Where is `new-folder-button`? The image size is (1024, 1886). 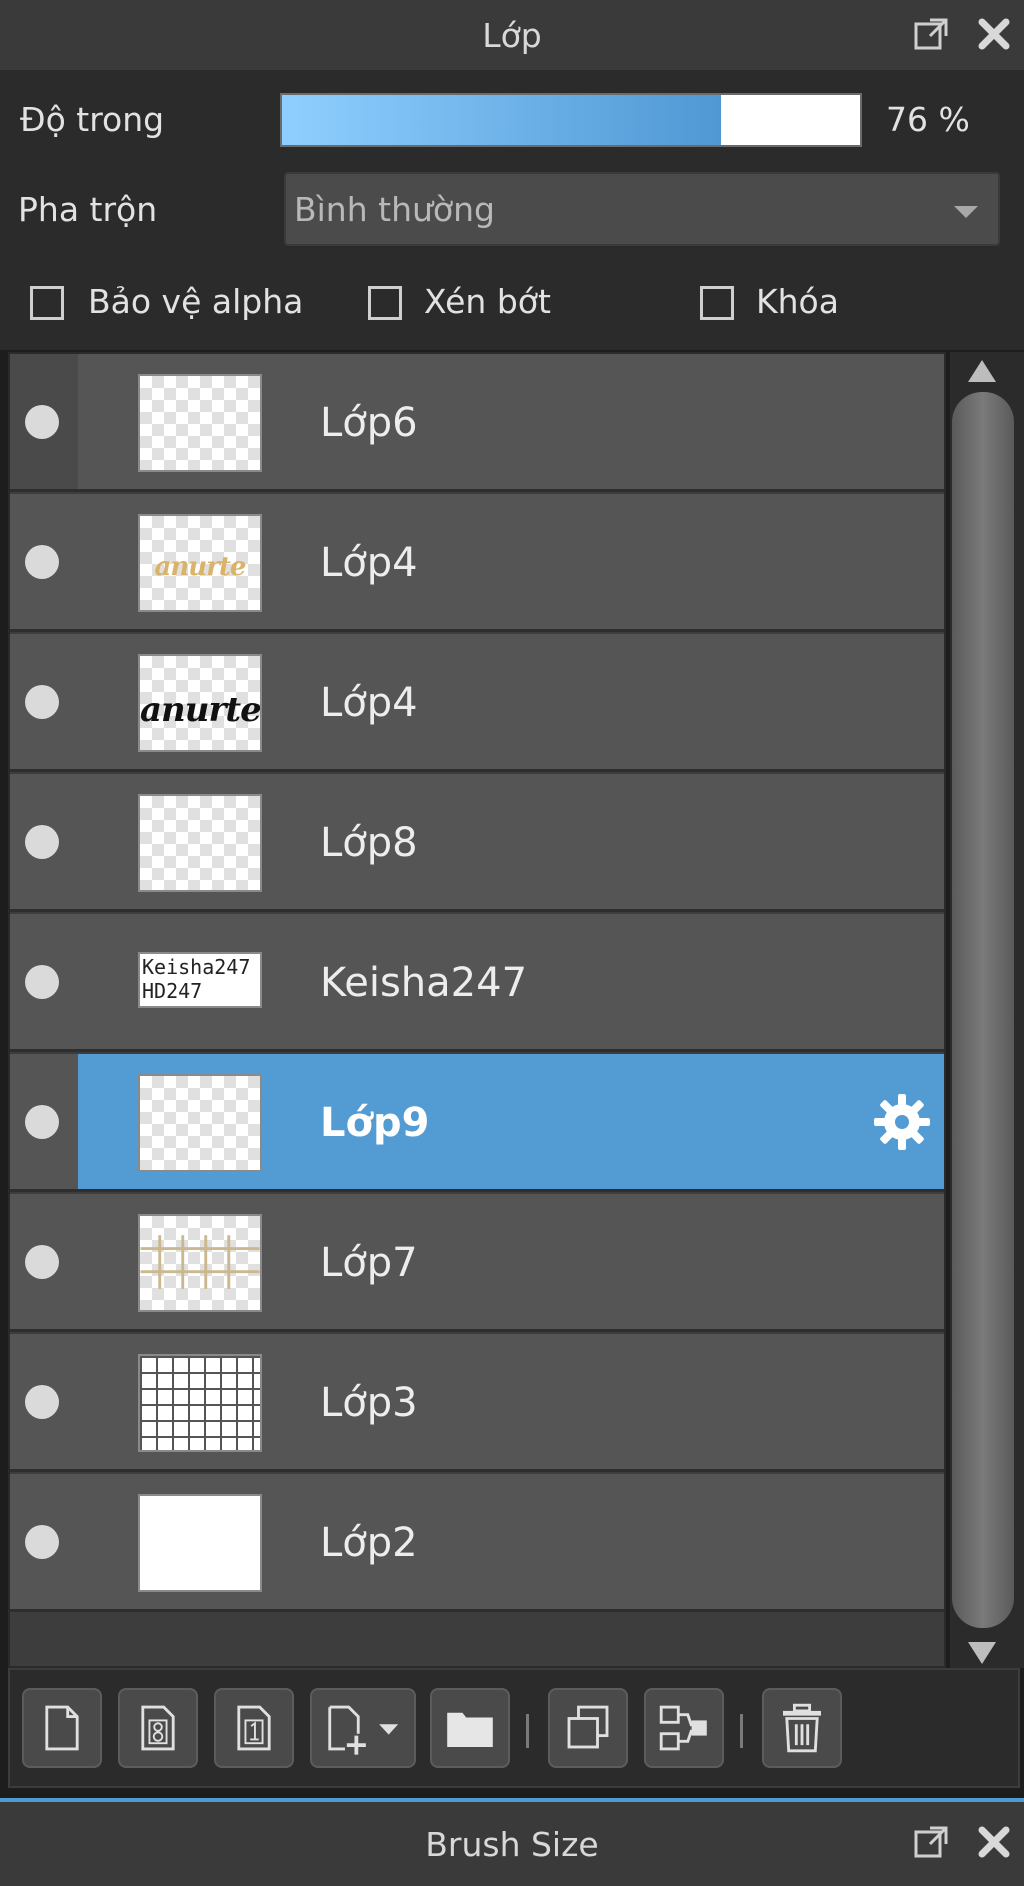 new-folder-button is located at coordinates (470, 1728).